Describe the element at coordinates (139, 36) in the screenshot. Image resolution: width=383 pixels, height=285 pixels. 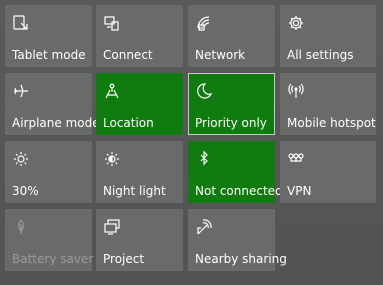
I see `connect-tile: Connect` at that location.